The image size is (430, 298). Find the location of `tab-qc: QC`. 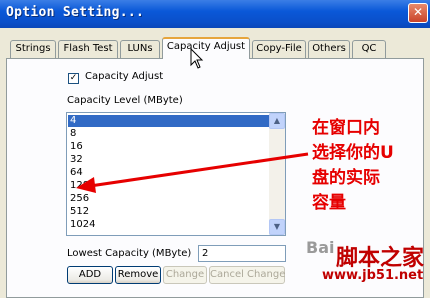

tab-qc: QC is located at coordinates (369, 49).